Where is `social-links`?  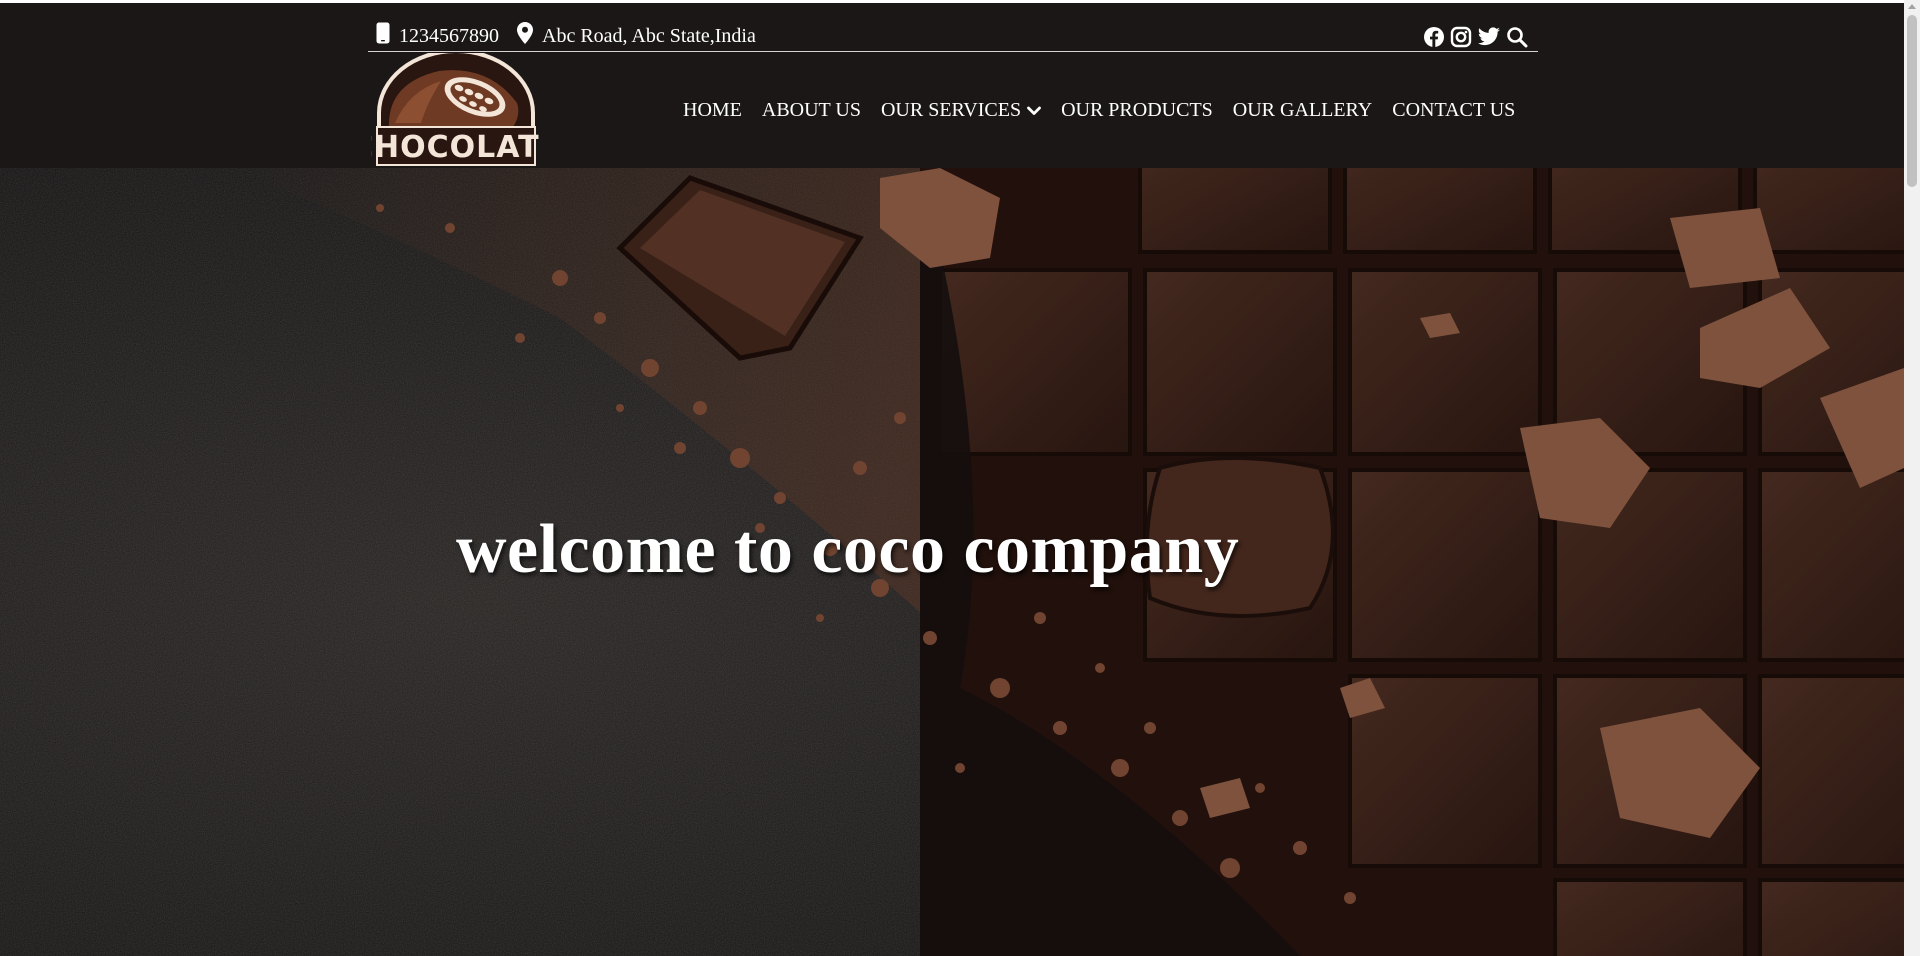
social-links is located at coordinates (1473, 37).